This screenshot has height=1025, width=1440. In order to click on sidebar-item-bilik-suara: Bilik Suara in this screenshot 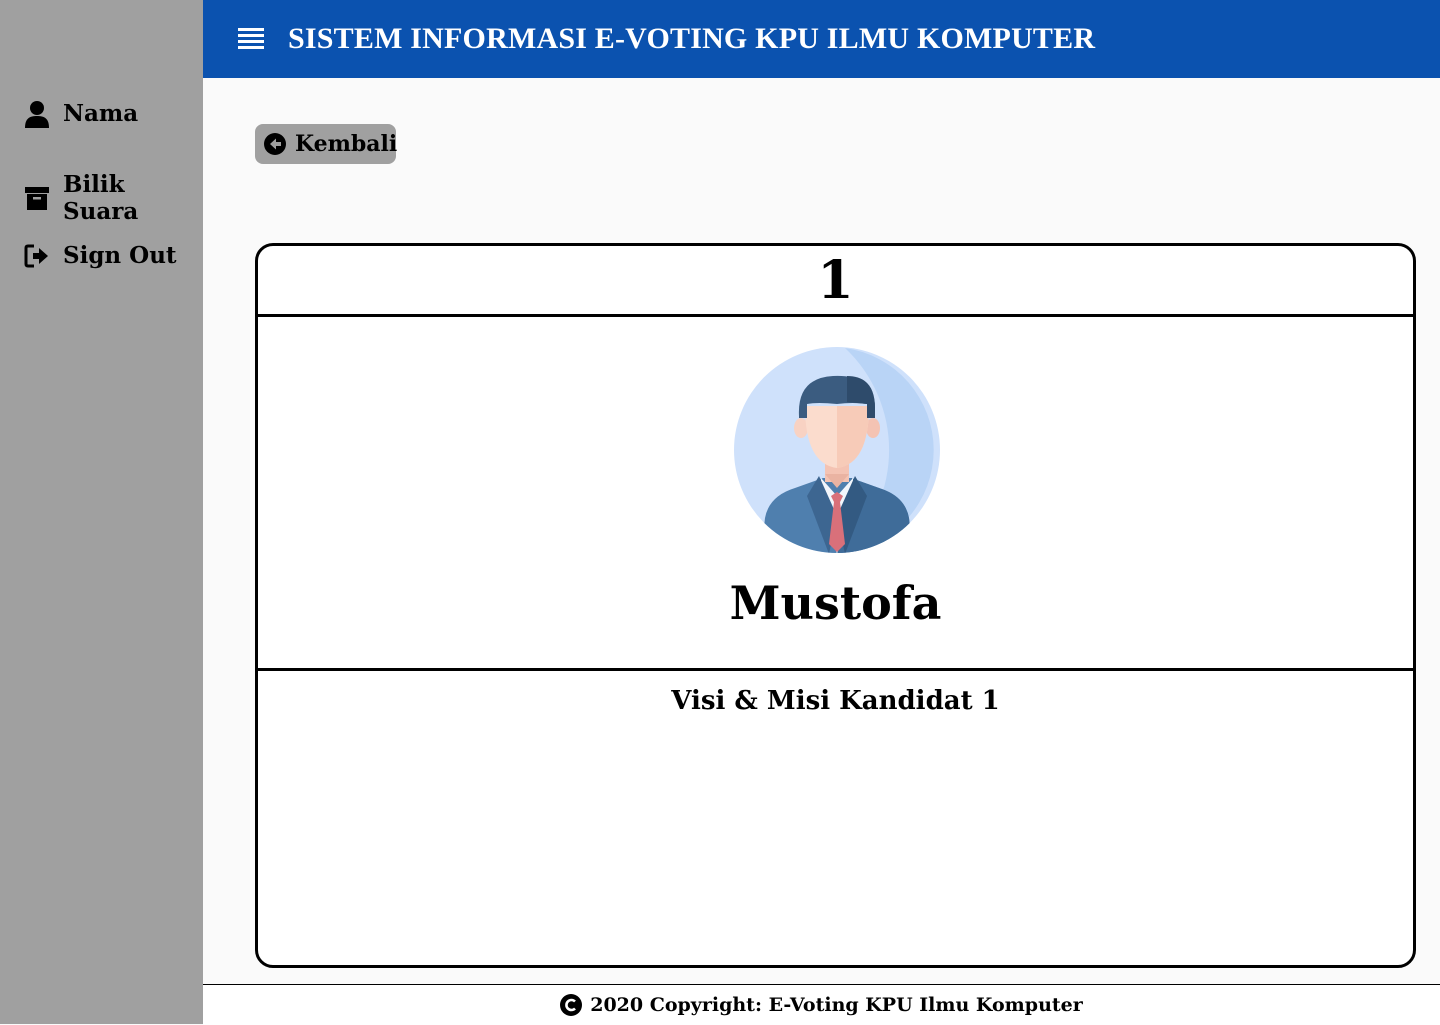, I will do `click(113, 198)`.